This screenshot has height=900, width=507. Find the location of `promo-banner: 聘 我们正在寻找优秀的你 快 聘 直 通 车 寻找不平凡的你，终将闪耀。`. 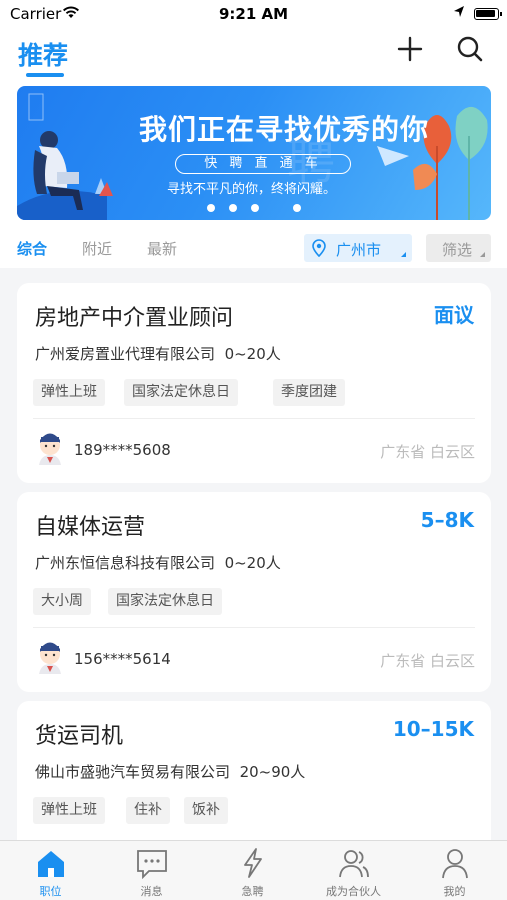

promo-banner: 聘 我们正在寻找优秀的你 快 聘 直 通 车 寻找不平凡的你，终将闪耀。 is located at coordinates (254, 153).